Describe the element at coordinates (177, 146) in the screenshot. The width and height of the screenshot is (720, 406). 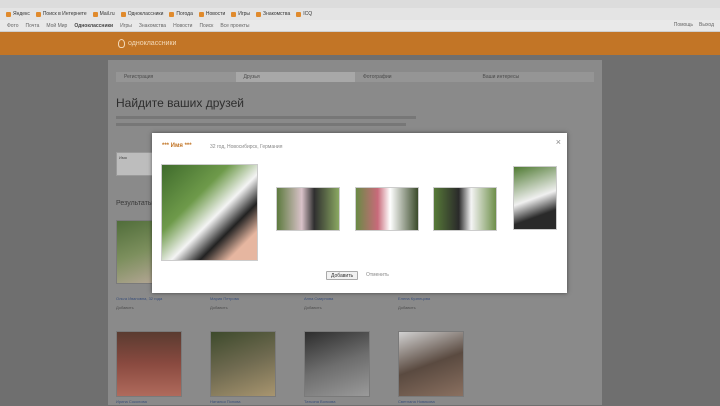
I see `modal-user-name: *** Имя ***` at that location.